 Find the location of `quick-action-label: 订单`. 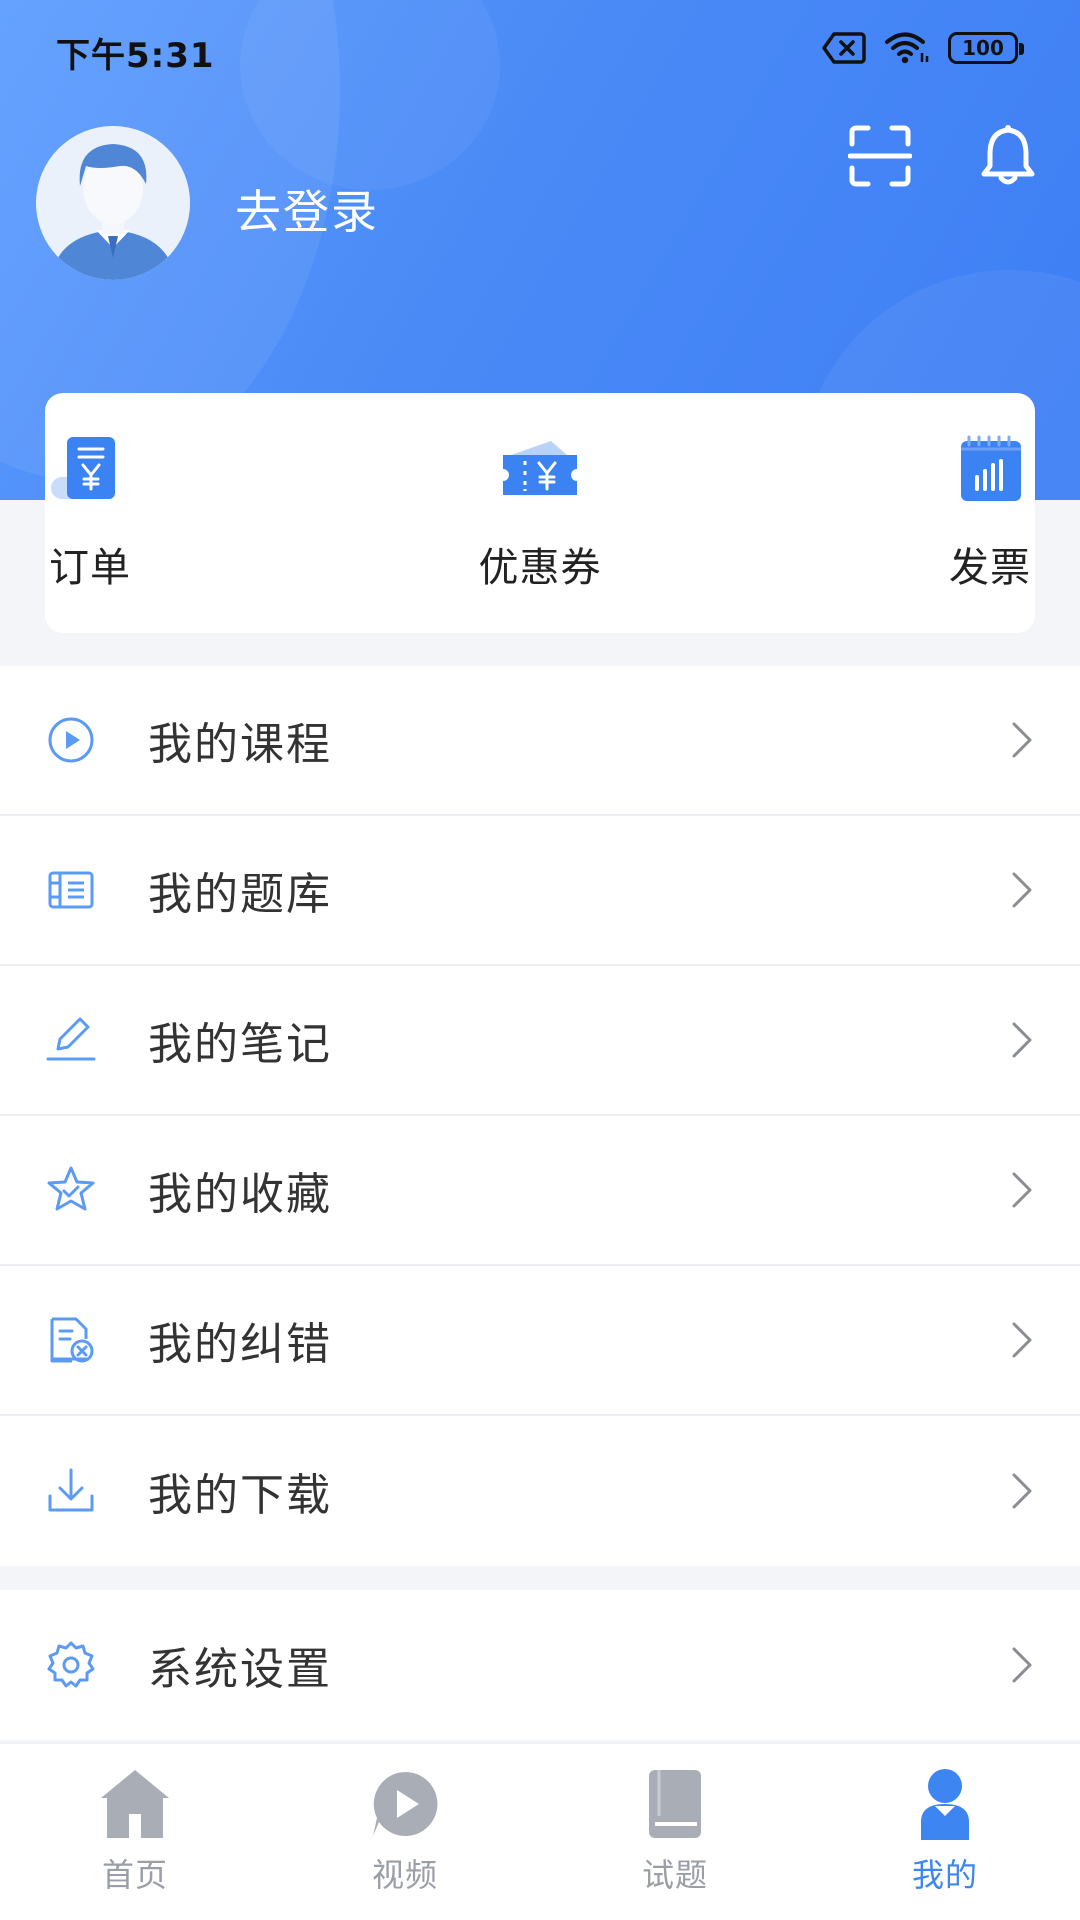

quick-action-label: 订单 is located at coordinates (90, 568).